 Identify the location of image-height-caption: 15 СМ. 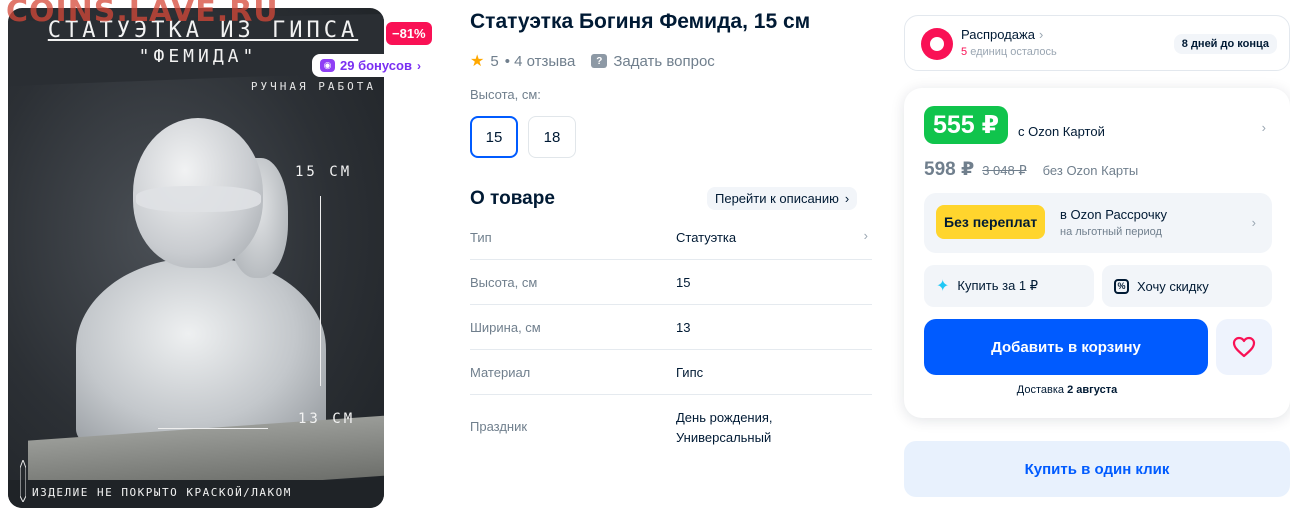
(324, 172).